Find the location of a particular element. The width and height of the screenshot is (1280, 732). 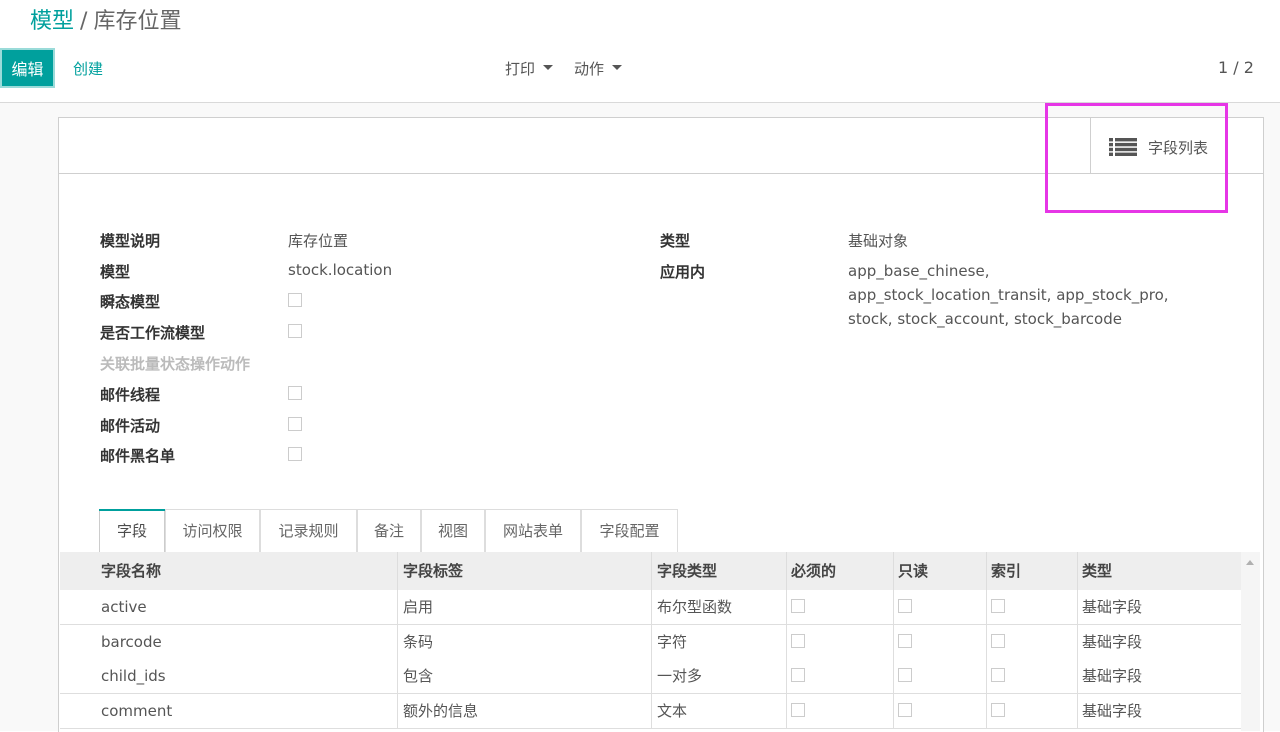

tab-record-rules: 记录规则 is located at coordinates (308, 530).